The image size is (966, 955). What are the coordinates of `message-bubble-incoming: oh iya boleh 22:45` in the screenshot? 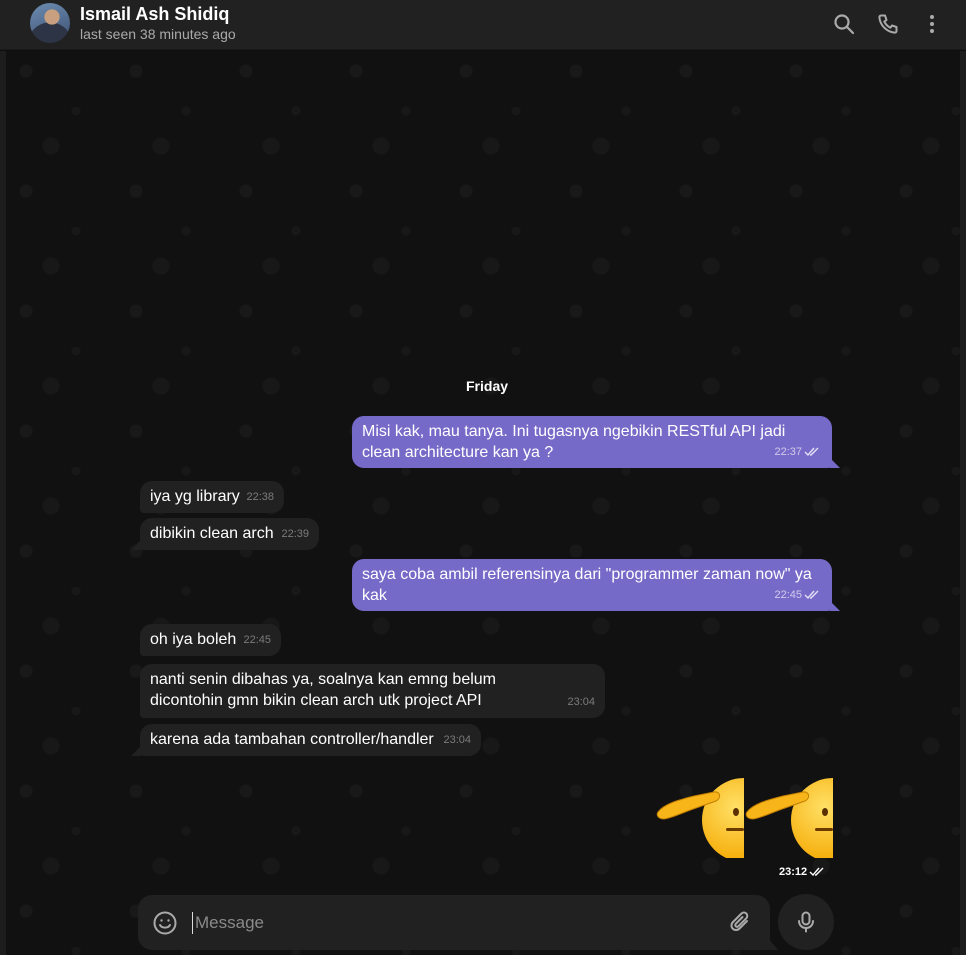 It's located at (210, 640).